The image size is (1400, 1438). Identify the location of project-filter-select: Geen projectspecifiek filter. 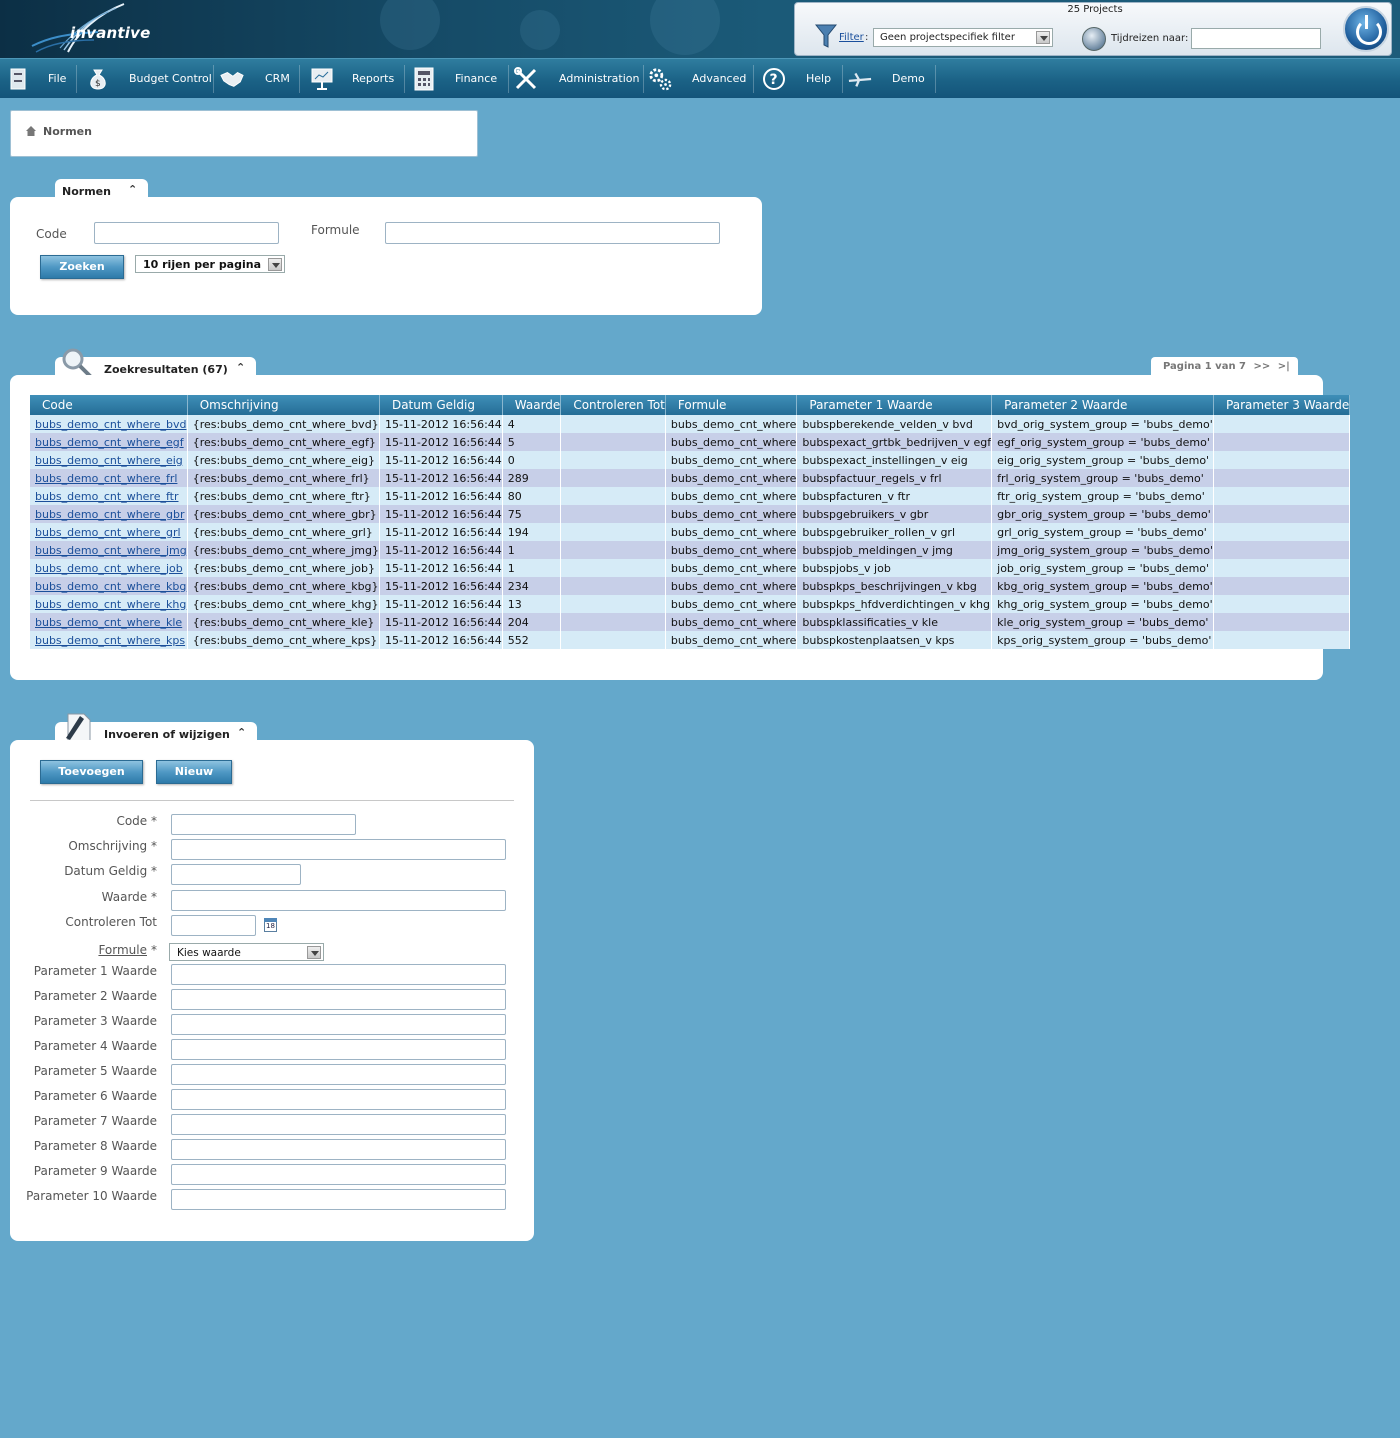
(963, 37).